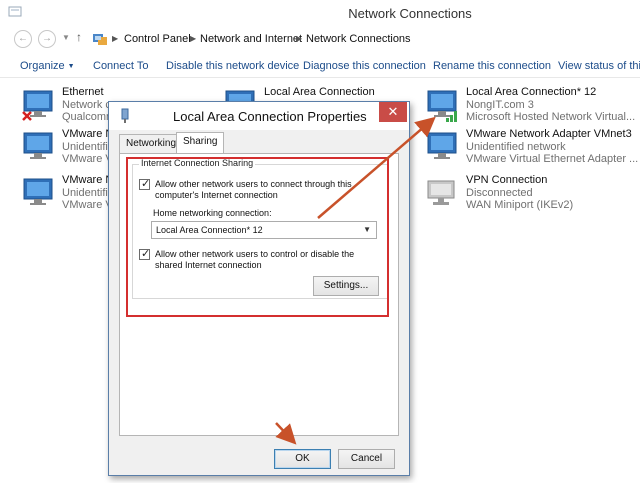 This screenshot has width=640, height=483. I want to click on connection-name: VPN Connection, so click(507, 180).